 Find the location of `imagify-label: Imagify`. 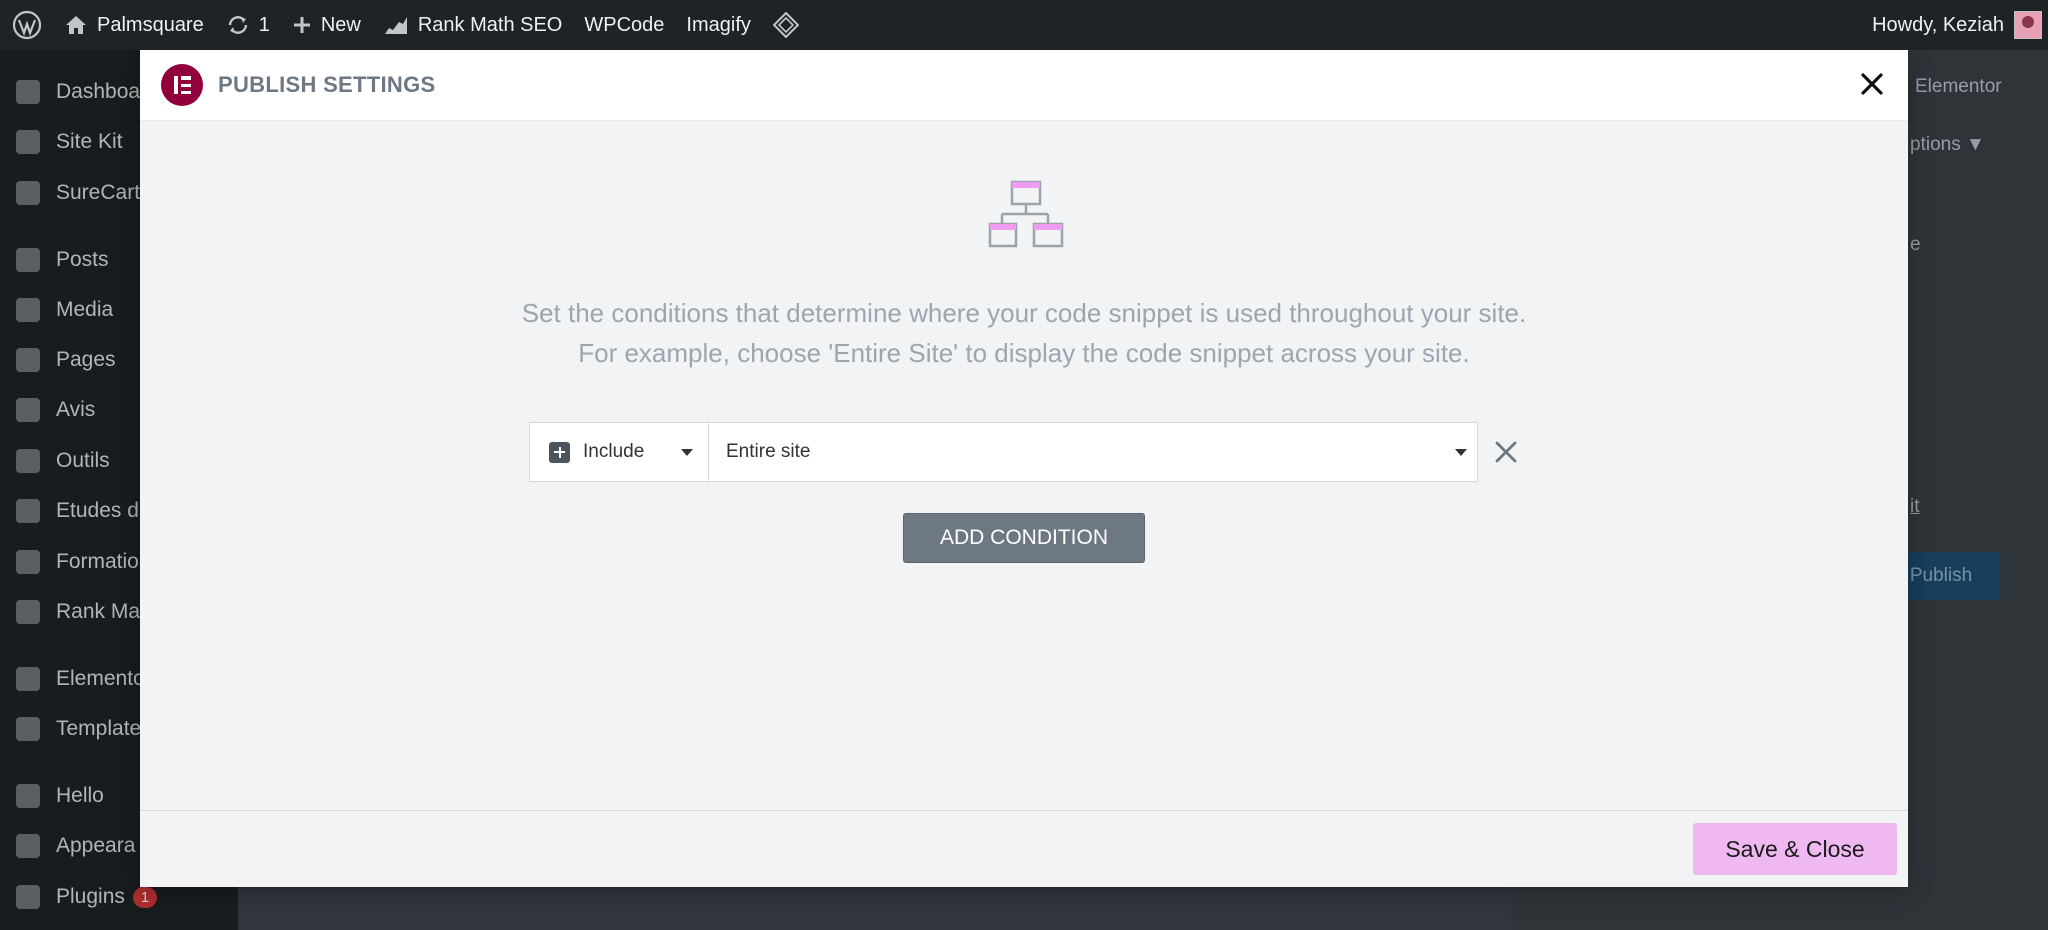

imagify-label: Imagify is located at coordinates (718, 24).